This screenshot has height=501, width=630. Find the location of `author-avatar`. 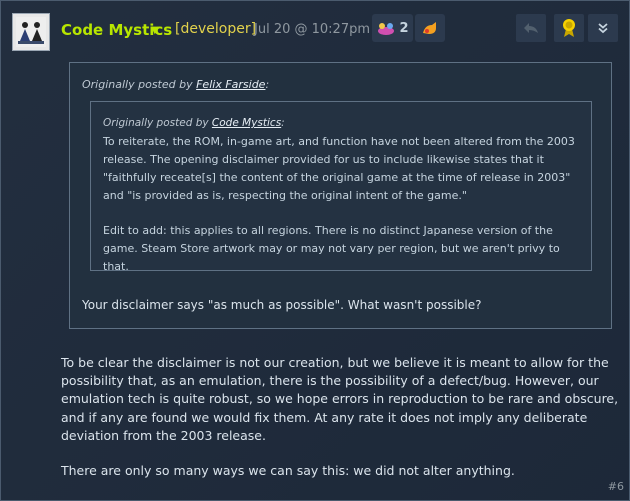

author-avatar is located at coordinates (31, 32).